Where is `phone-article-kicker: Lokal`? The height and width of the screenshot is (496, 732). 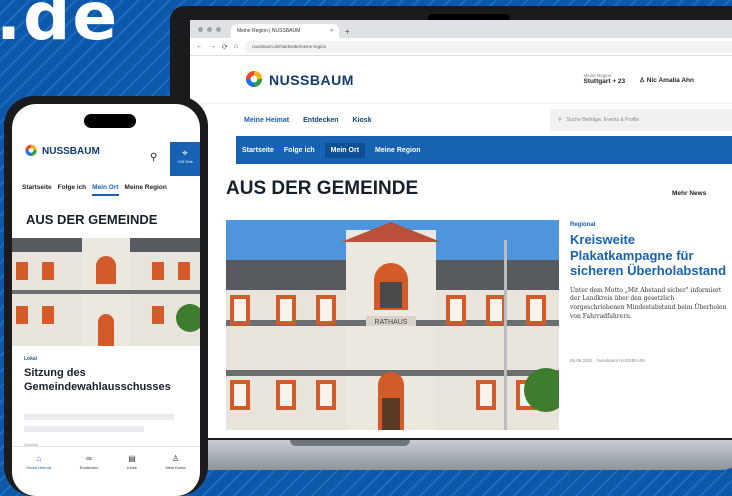 phone-article-kicker: Lokal is located at coordinates (31, 359).